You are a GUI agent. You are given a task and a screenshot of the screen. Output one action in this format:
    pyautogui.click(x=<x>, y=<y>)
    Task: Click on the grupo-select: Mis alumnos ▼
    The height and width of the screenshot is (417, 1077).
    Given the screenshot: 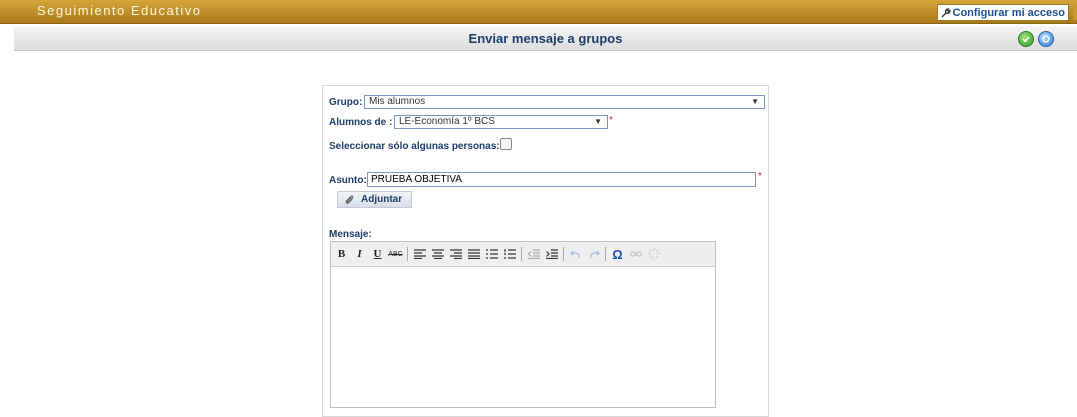 What is the action you would take?
    pyautogui.click(x=564, y=102)
    